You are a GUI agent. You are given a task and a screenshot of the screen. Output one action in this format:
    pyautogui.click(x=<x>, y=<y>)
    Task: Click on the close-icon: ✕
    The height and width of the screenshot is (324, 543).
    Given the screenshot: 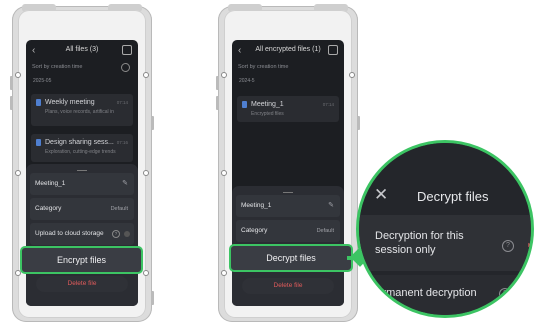 What is the action you would take?
    pyautogui.click(x=381, y=195)
    